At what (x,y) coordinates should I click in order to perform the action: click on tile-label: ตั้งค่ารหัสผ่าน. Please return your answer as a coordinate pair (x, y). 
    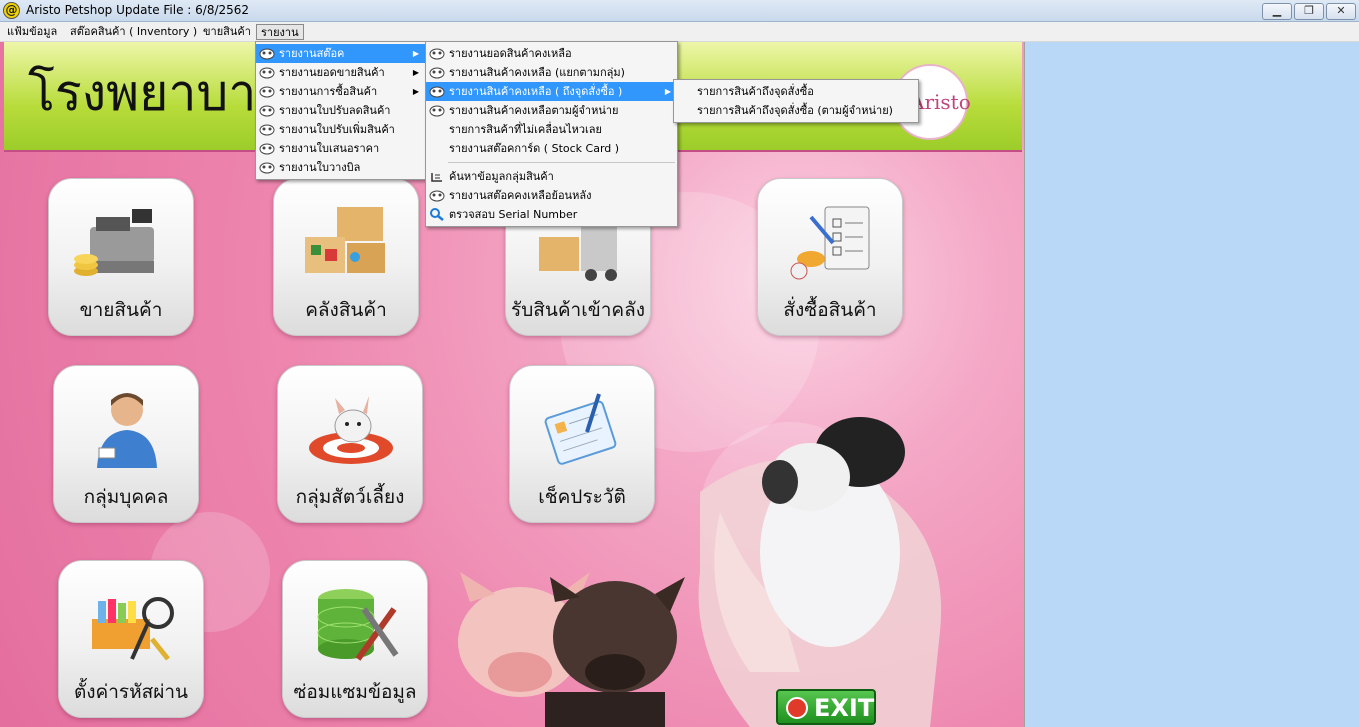
    Looking at the image, I should click on (131, 692).